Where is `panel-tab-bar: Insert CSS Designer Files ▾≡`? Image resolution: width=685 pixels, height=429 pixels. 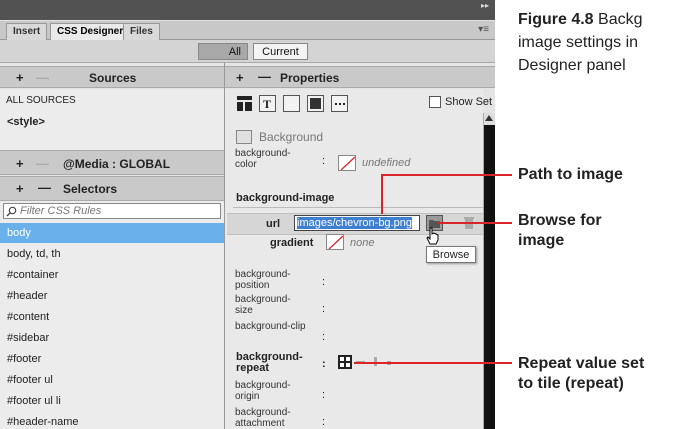
panel-tab-bar: Insert CSS Designer Files ▾≡ is located at coordinates (247, 30).